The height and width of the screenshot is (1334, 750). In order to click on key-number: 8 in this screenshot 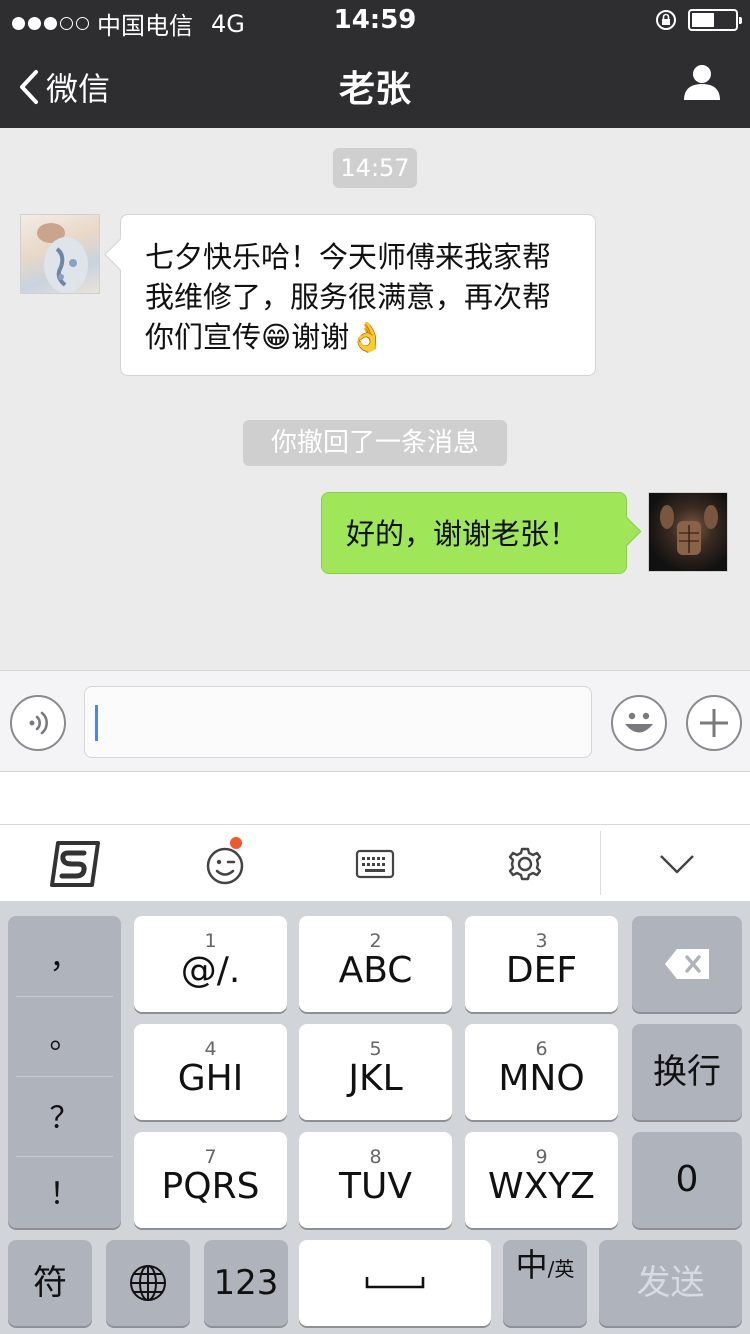, I will do `click(375, 1157)`.